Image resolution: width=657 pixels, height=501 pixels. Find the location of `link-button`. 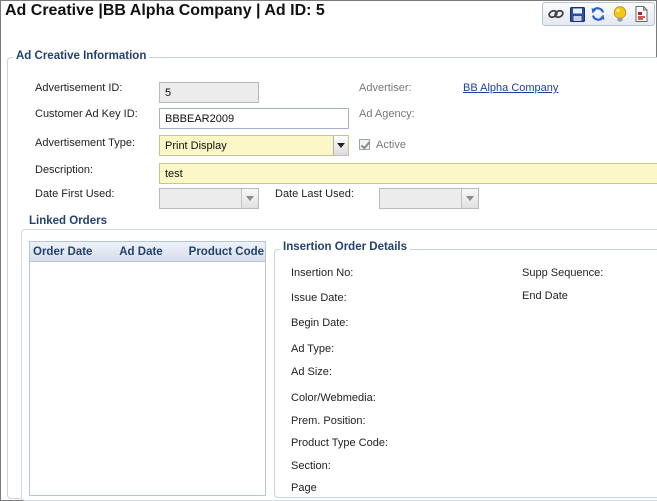

link-button is located at coordinates (556, 14).